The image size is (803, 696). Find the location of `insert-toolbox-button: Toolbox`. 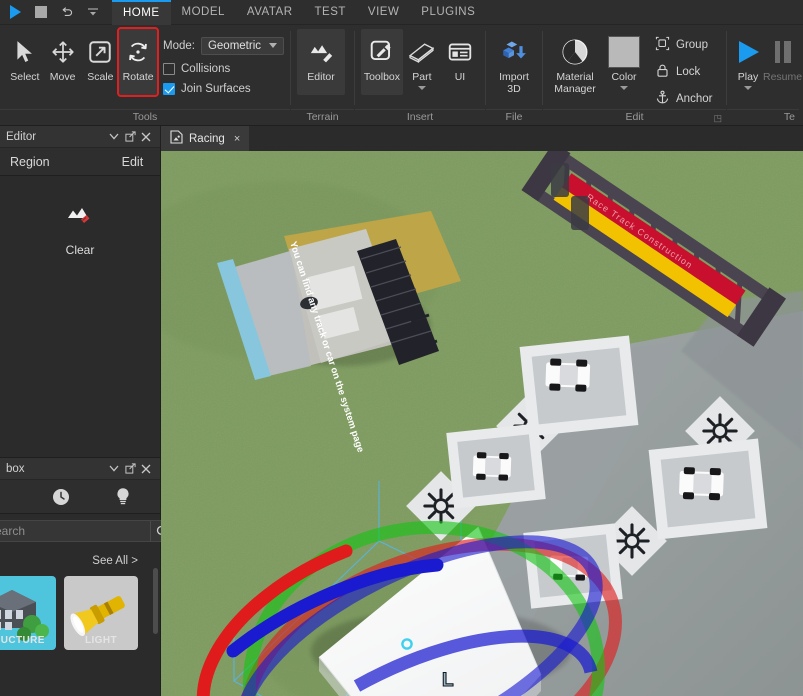

insert-toolbox-button: Toolbox is located at coordinates (382, 62).